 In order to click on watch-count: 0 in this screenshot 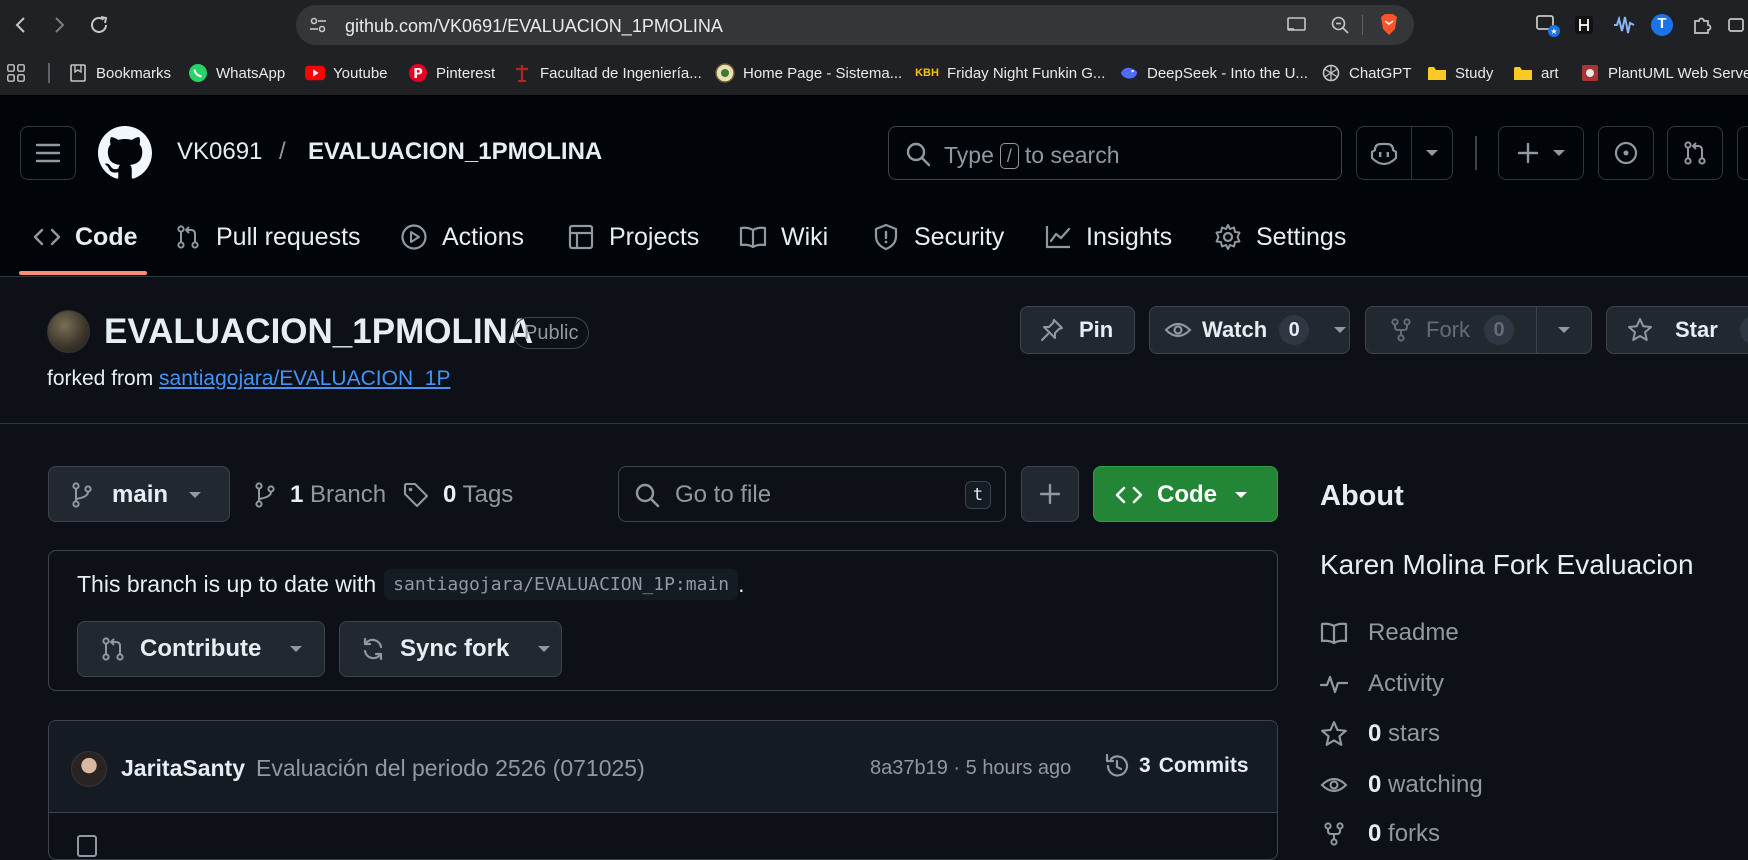, I will do `click(1294, 330)`.